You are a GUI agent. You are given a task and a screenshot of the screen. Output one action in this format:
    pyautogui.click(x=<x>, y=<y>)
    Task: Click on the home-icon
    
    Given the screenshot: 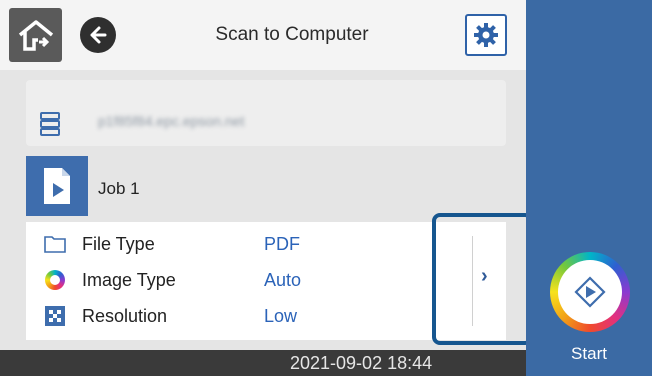 What is the action you would take?
    pyautogui.click(x=35, y=35)
    